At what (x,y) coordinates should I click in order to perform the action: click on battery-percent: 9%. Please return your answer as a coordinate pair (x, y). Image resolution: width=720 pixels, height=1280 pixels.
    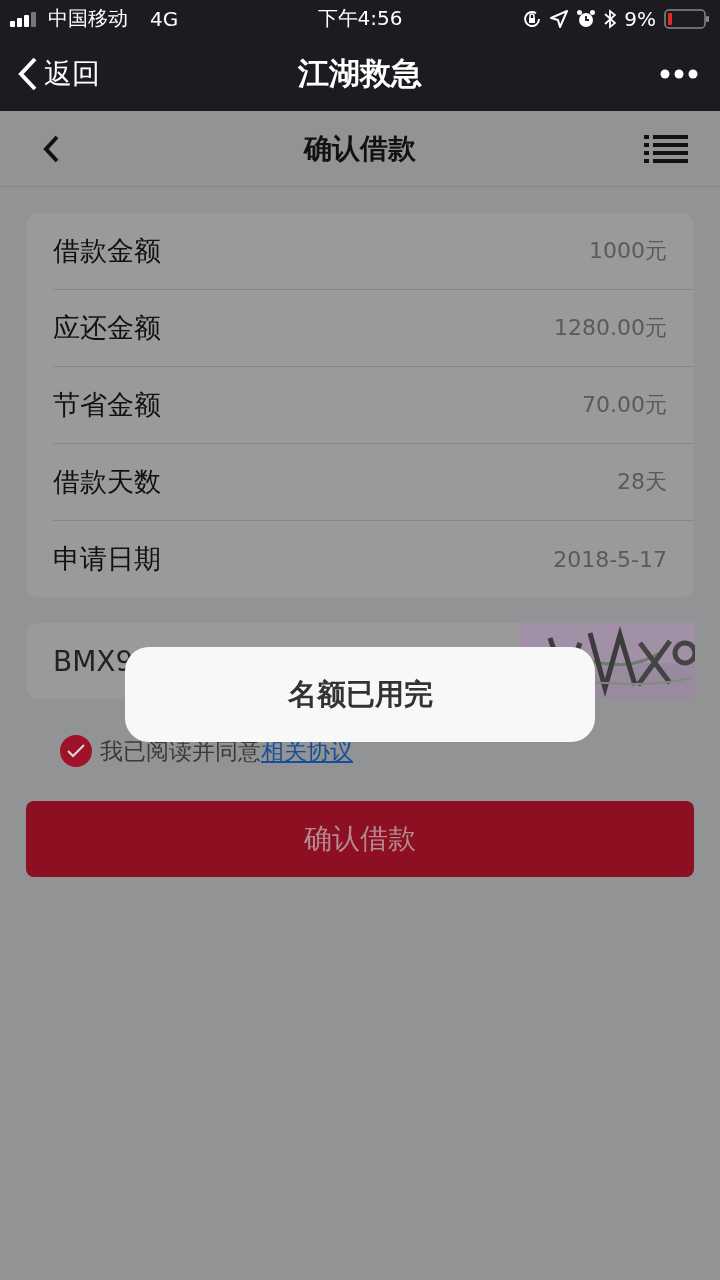
    Looking at the image, I should click on (640, 18).